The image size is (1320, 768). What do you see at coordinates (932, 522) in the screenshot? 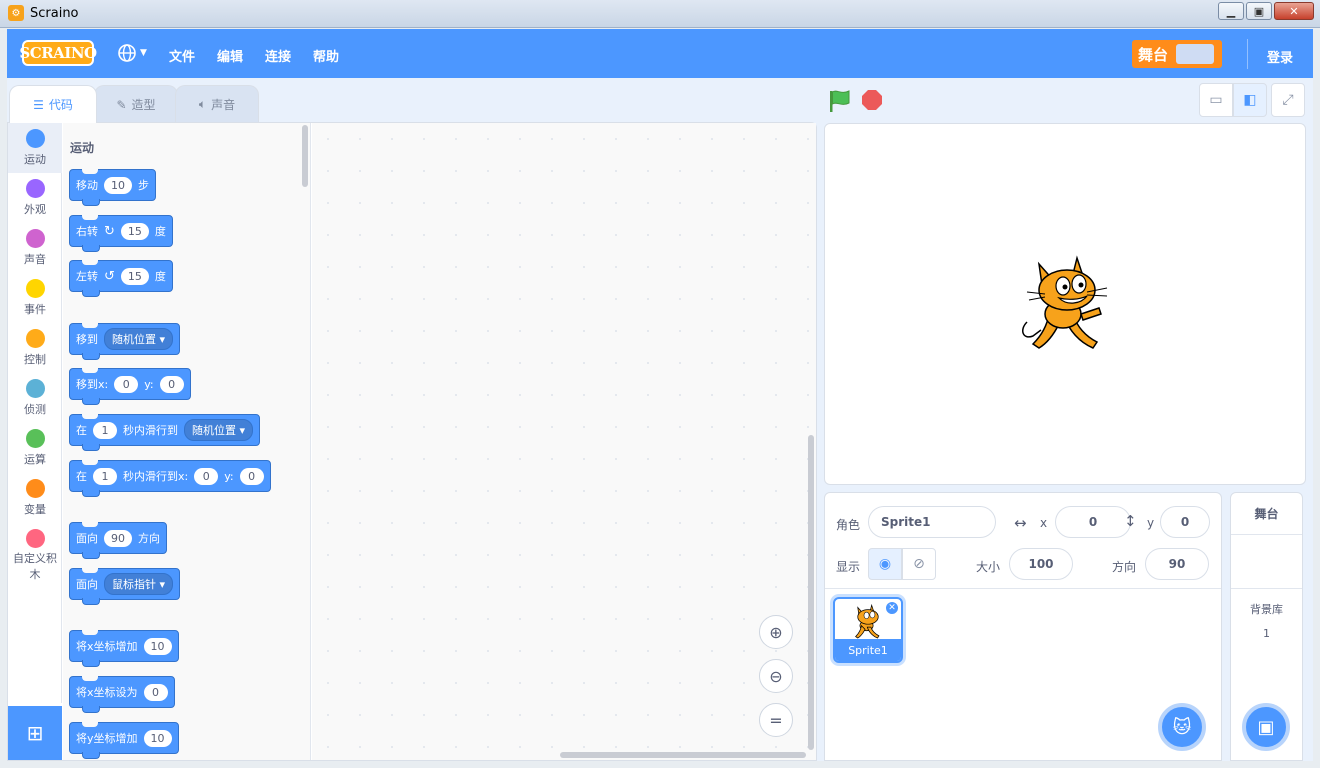
I see `sprite-name-field: Sprite1` at bounding box center [932, 522].